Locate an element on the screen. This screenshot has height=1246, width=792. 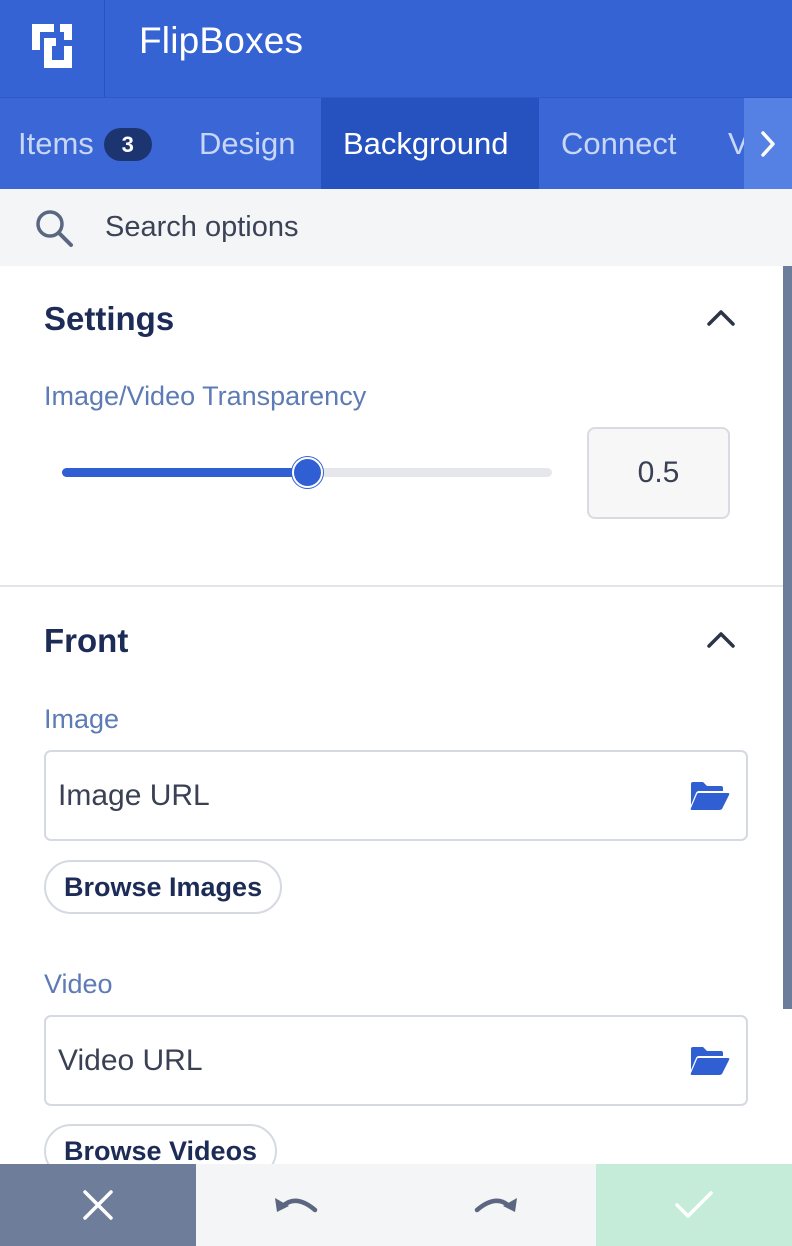
scrollbar is located at coordinates (787, 637).